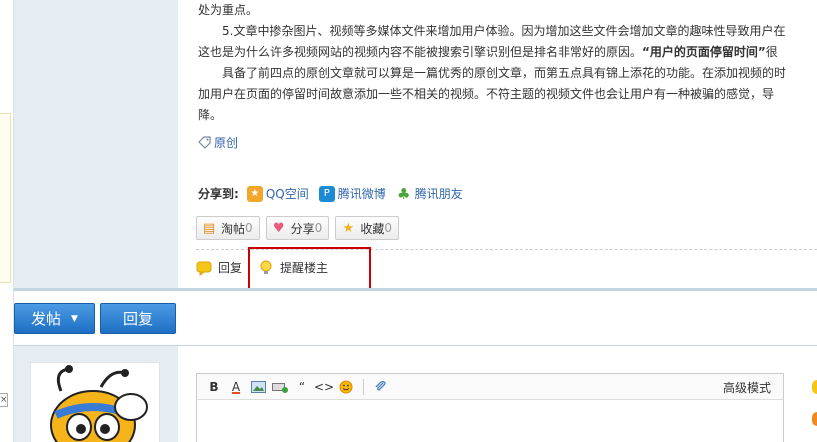 This screenshot has height=442, width=817. What do you see at coordinates (228, 10) in the screenshot?
I see `post-text-line: 处为重点。` at bounding box center [228, 10].